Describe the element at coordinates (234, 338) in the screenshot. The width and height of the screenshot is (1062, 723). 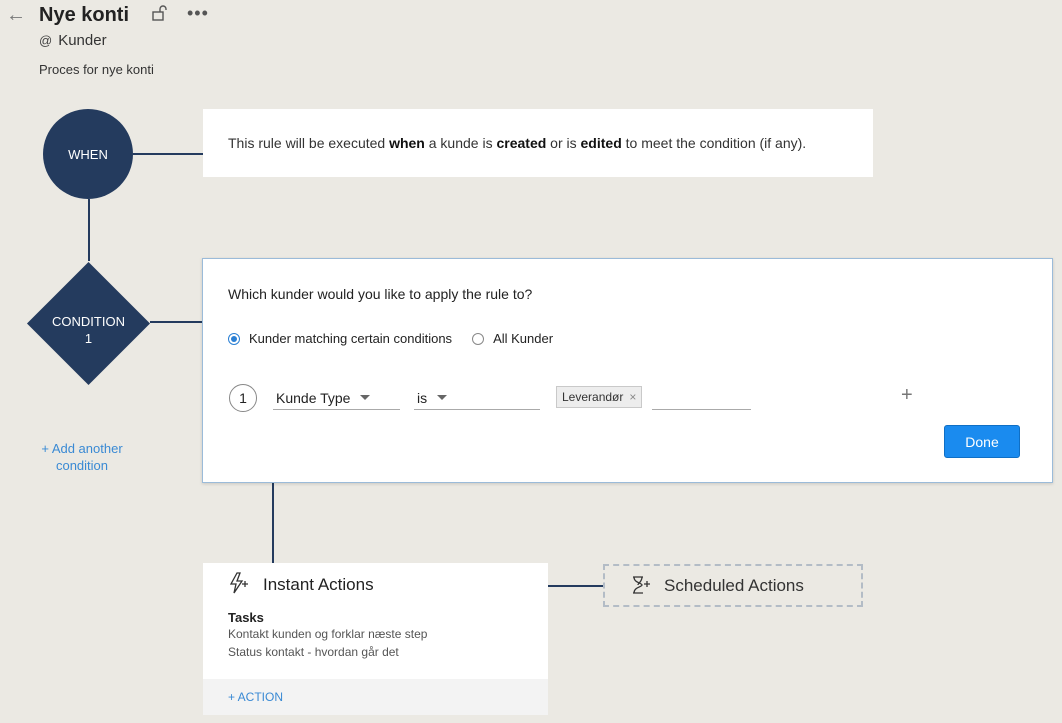
I see `radio-matching-conditions` at that location.